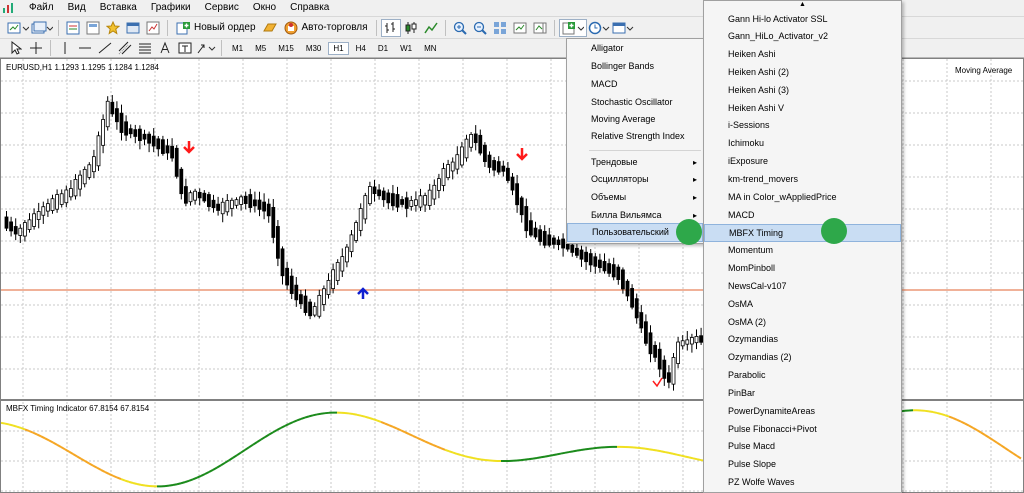 This screenshot has height=493, width=1024. What do you see at coordinates (802, 323) in the screenshot?
I see `submenu-item: OsMA (2)` at bounding box center [802, 323].